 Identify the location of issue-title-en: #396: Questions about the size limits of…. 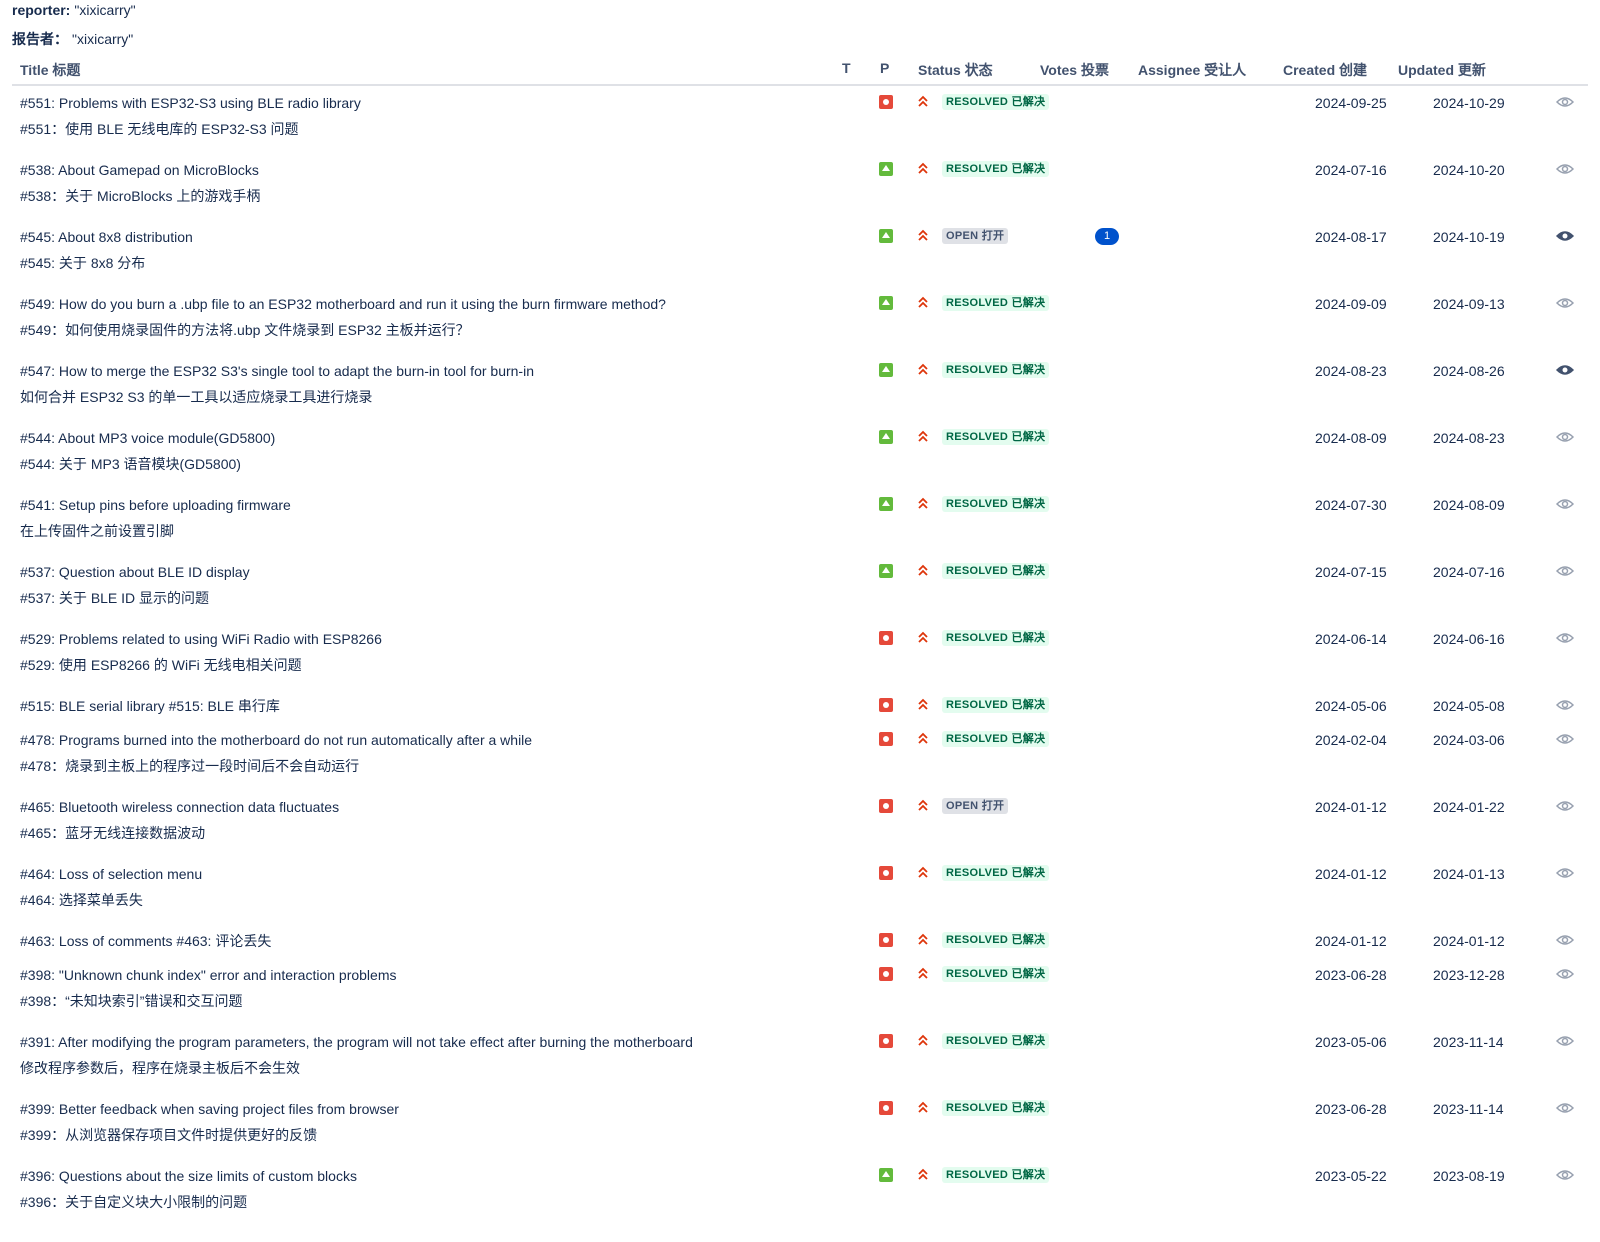
(188, 1176).